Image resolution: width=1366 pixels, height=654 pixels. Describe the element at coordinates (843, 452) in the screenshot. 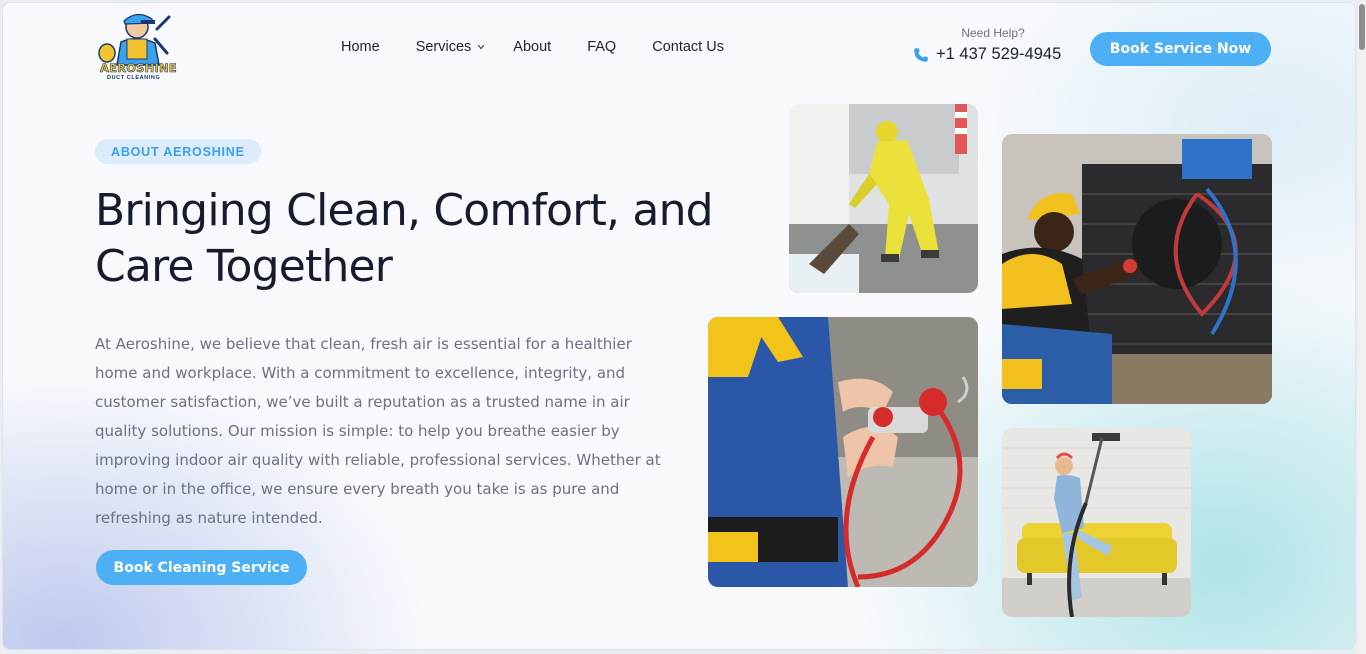

I see `photo-manifold-gauge-closeup` at that location.